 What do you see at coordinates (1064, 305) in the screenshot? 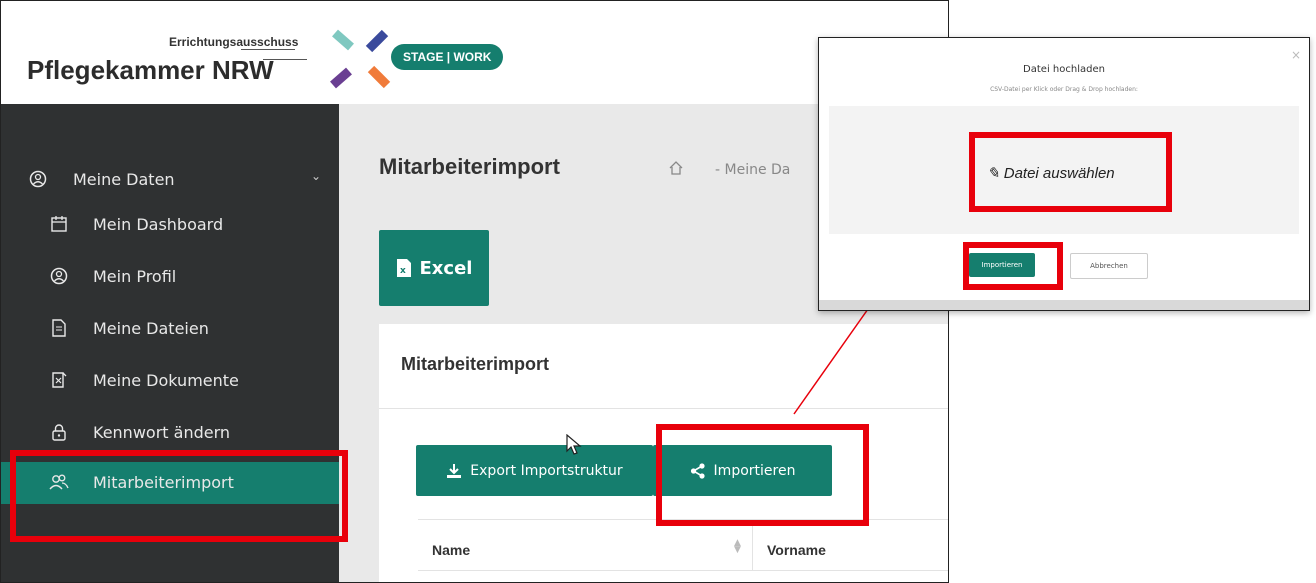
I see `modal-backdrop-strip` at bounding box center [1064, 305].